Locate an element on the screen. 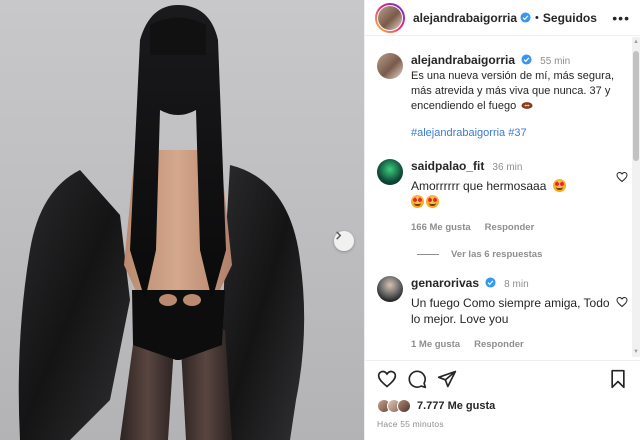 The height and width of the screenshot is (440, 640). post-header: alejandrabaigorria • Seguidos ••• is located at coordinates (502, 18).